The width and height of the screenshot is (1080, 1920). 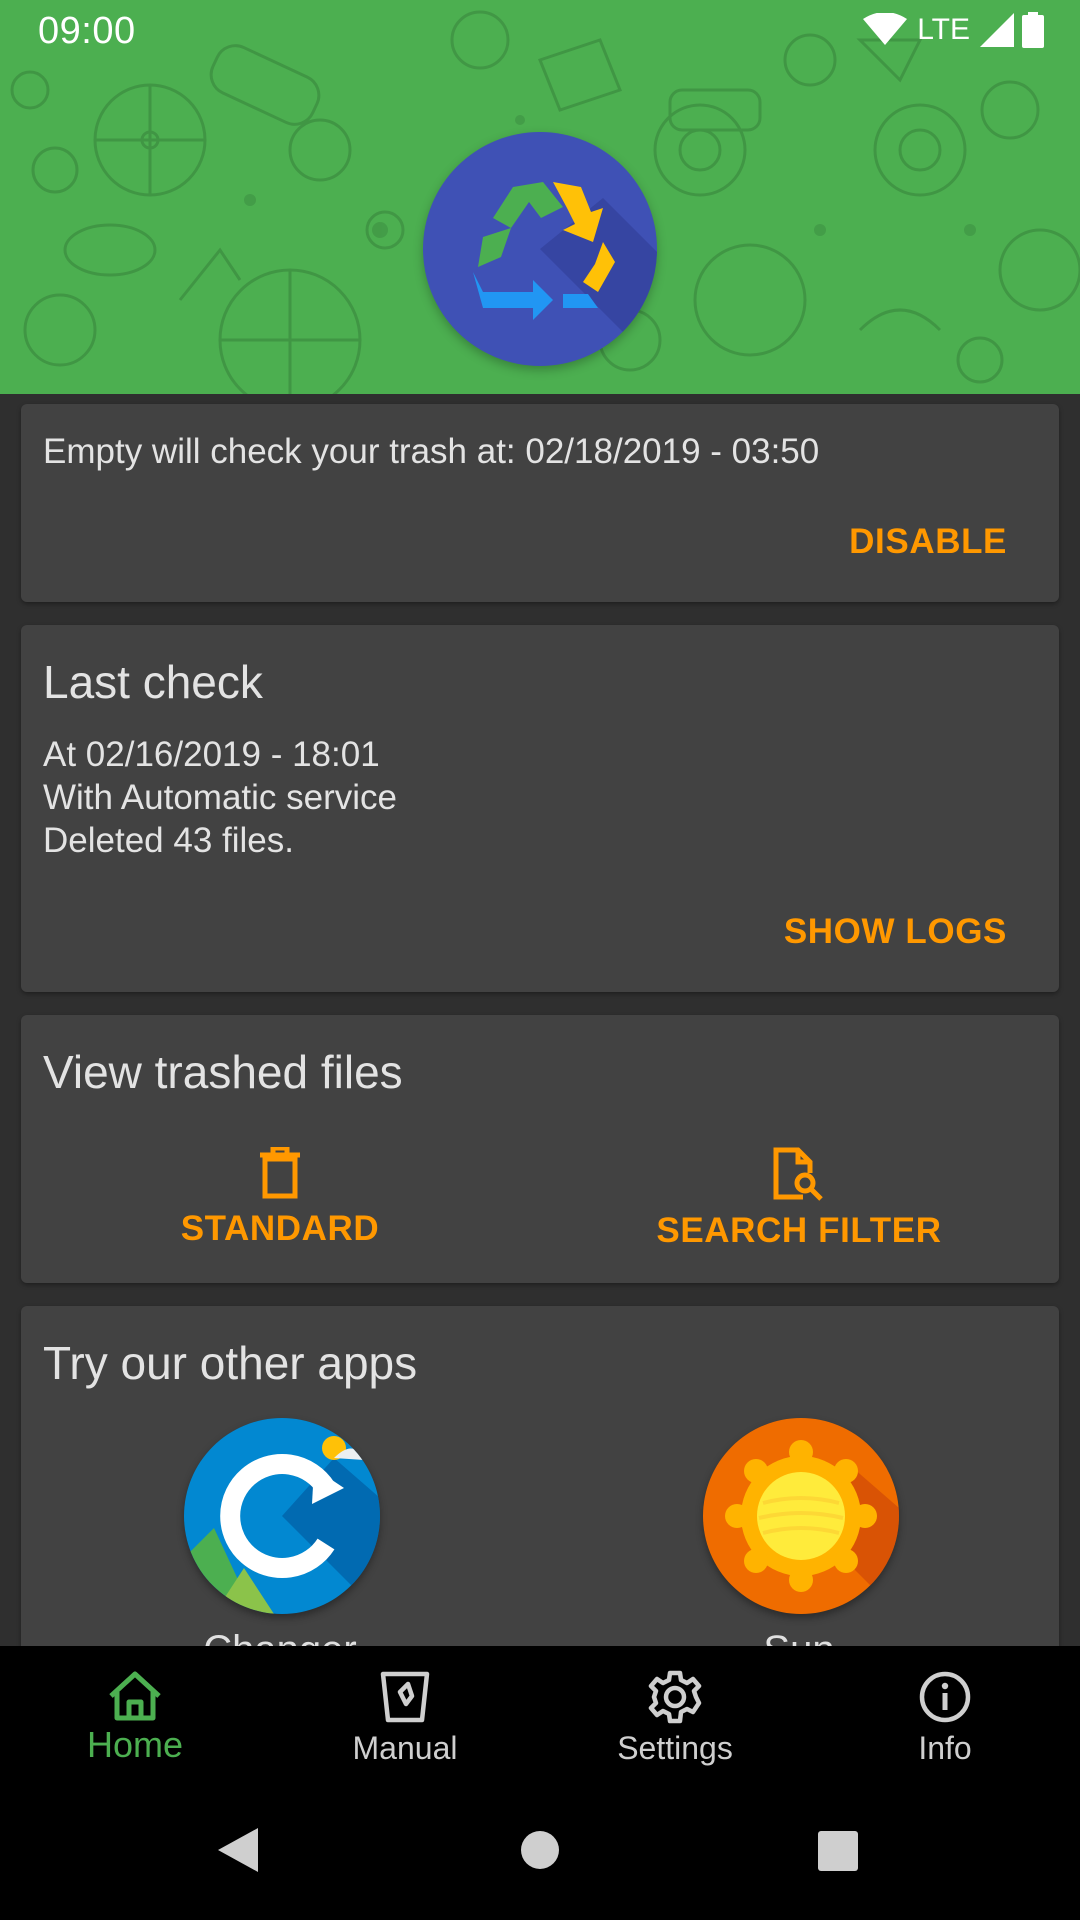 I want to click on system-navigation-bar, so click(x=540, y=1847).